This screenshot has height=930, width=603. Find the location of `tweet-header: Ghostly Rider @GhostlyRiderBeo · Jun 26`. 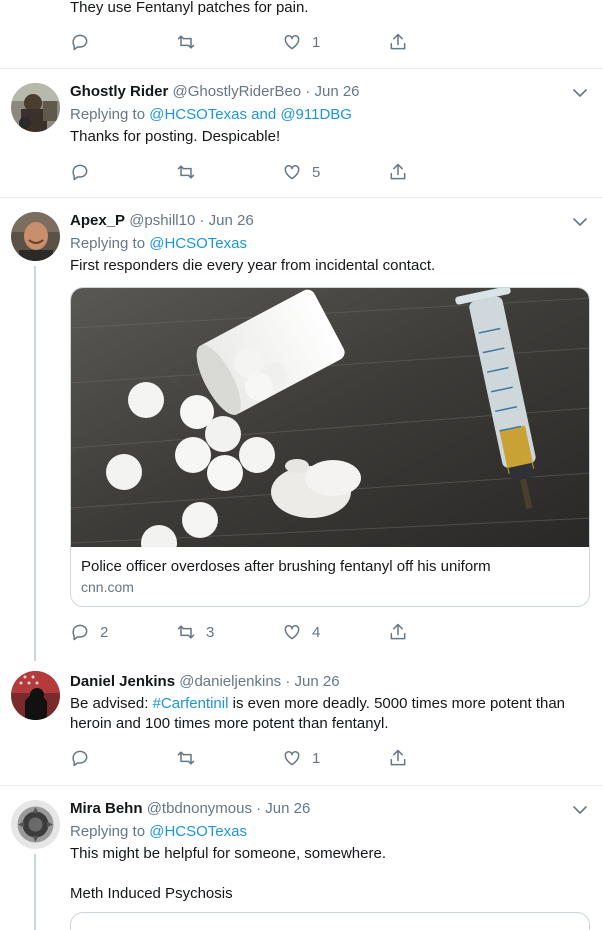

tweet-header: Ghostly Rider @GhostlyRiderBeo · Jun 26 is located at coordinates (215, 91).